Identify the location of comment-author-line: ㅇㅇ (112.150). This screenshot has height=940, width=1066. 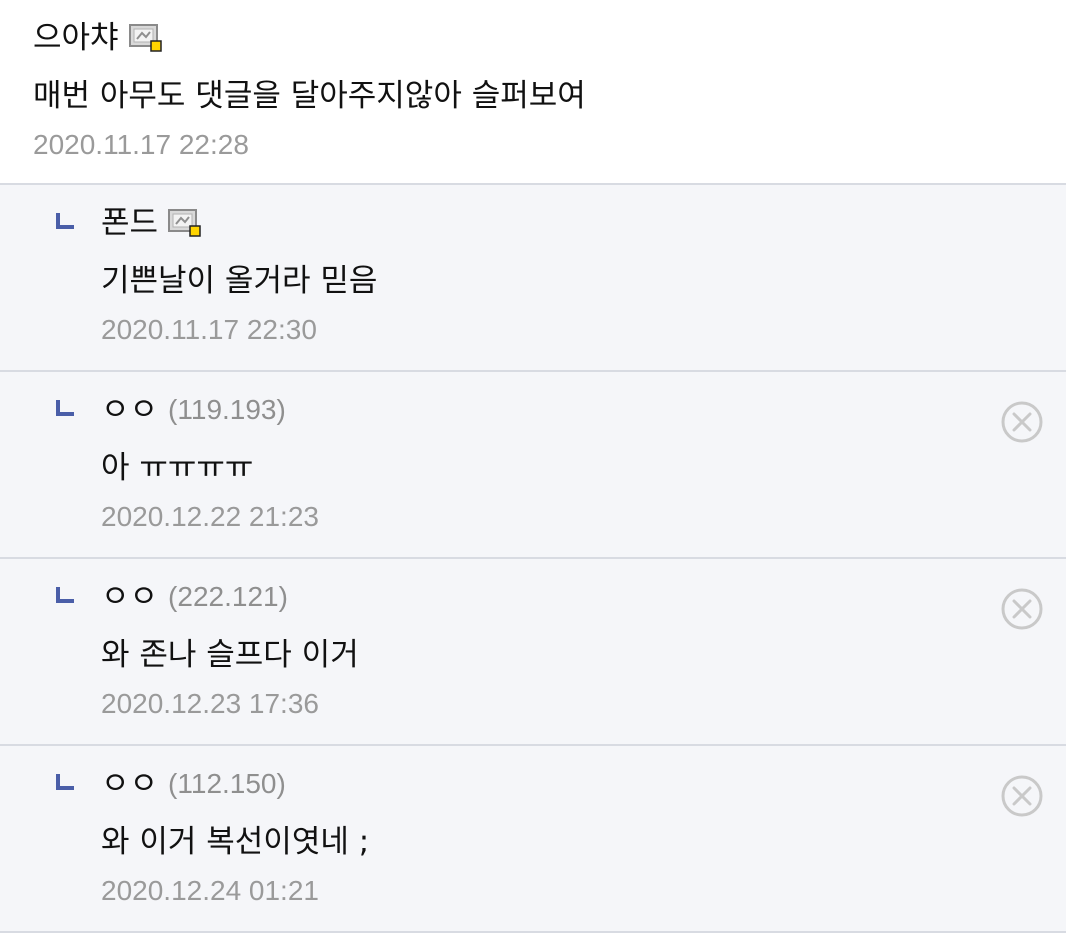
(583, 784).